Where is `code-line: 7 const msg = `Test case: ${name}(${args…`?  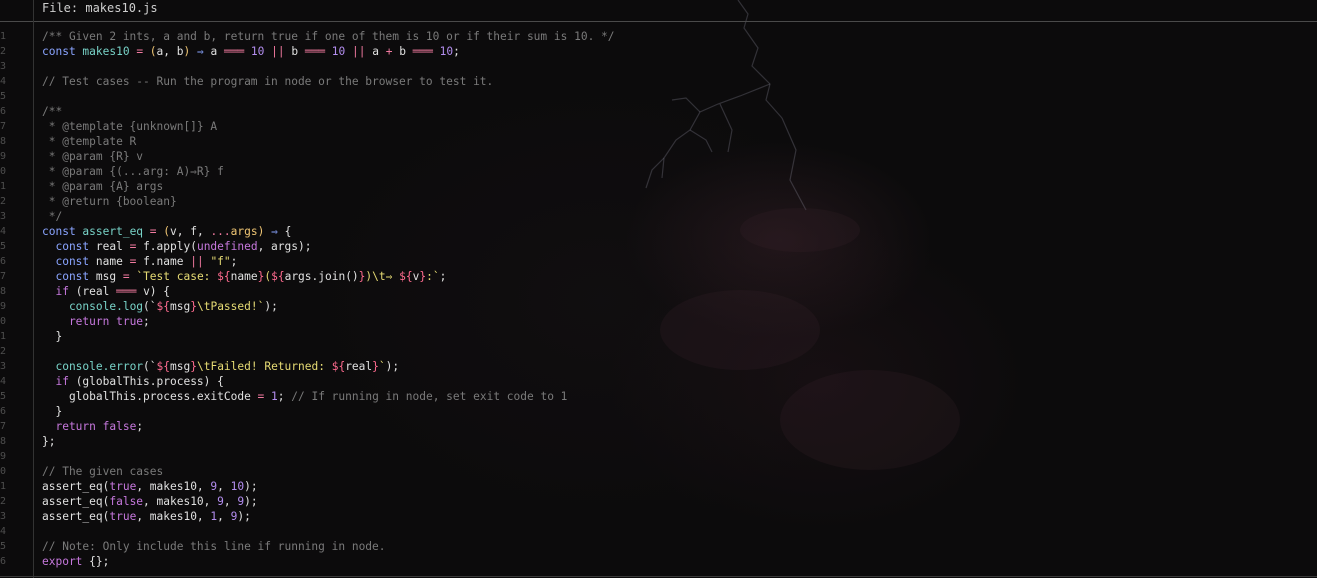 code-line: 7 const msg = `Test case: ${name}(${args… is located at coordinates (658, 276).